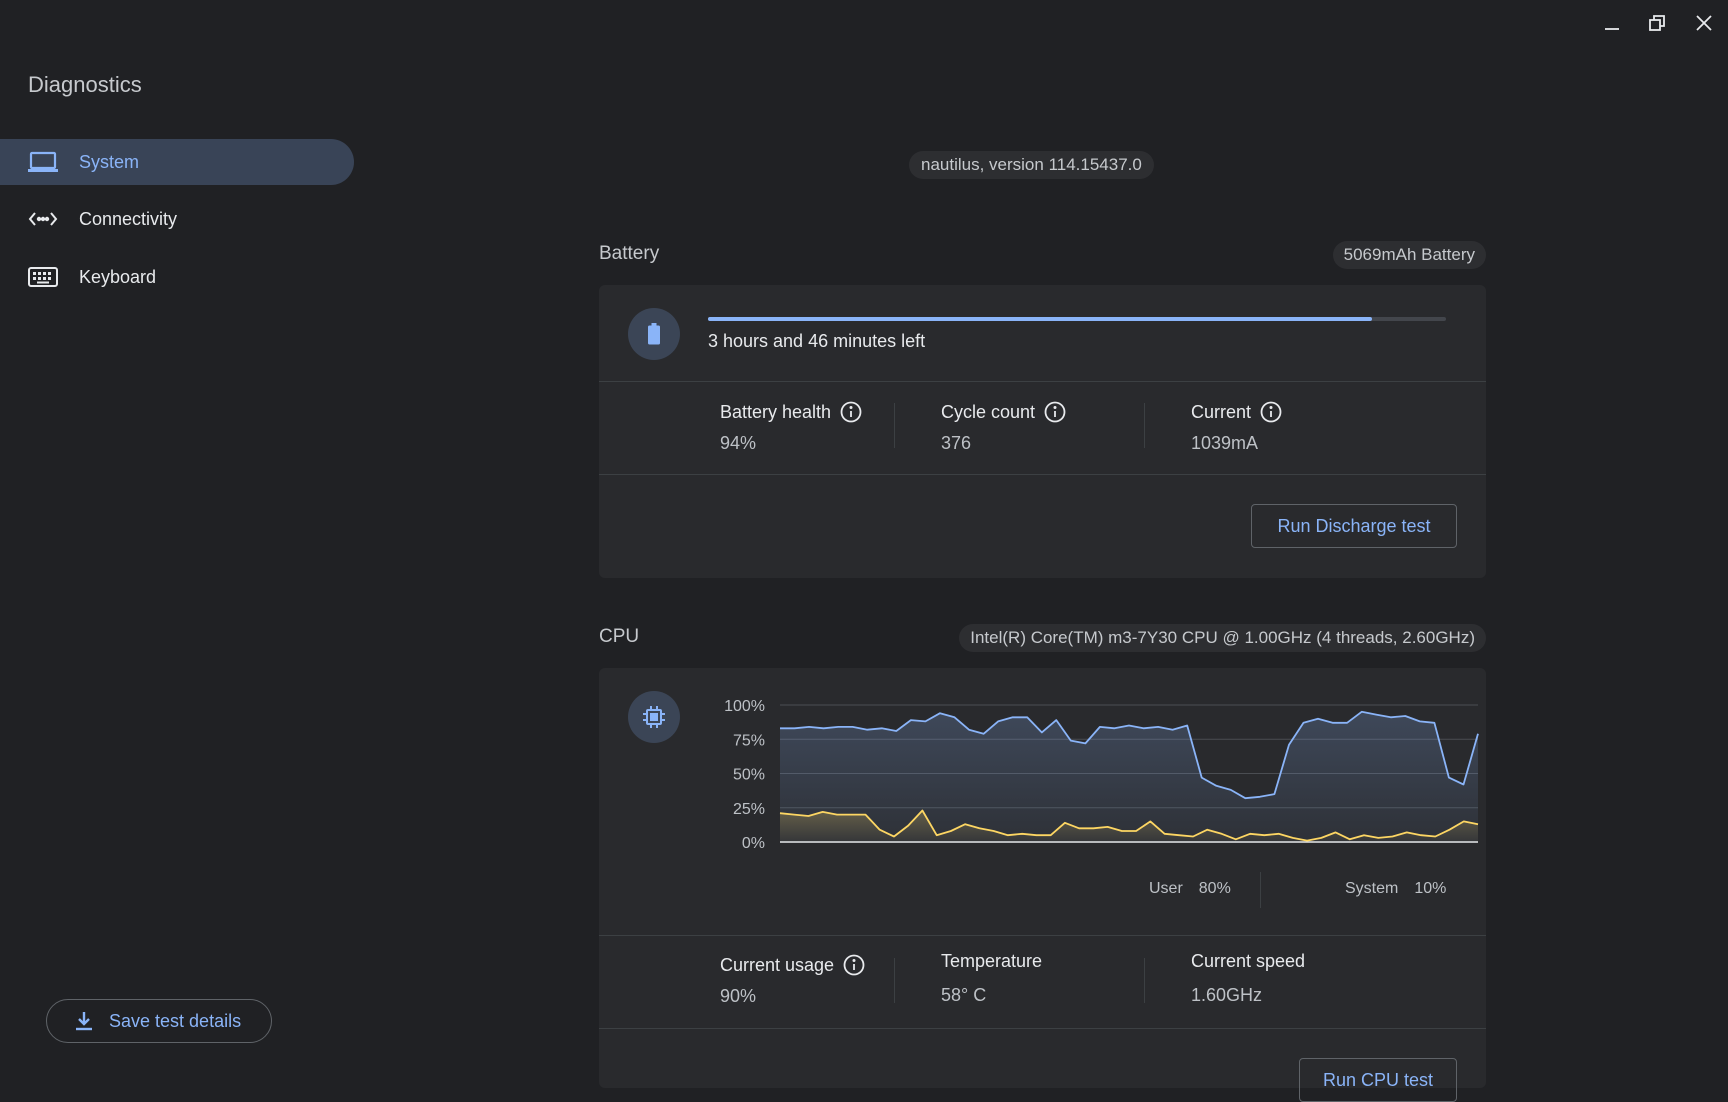 The width and height of the screenshot is (1728, 1102). What do you see at coordinates (84, 1021) in the screenshot?
I see `download-icon` at bounding box center [84, 1021].